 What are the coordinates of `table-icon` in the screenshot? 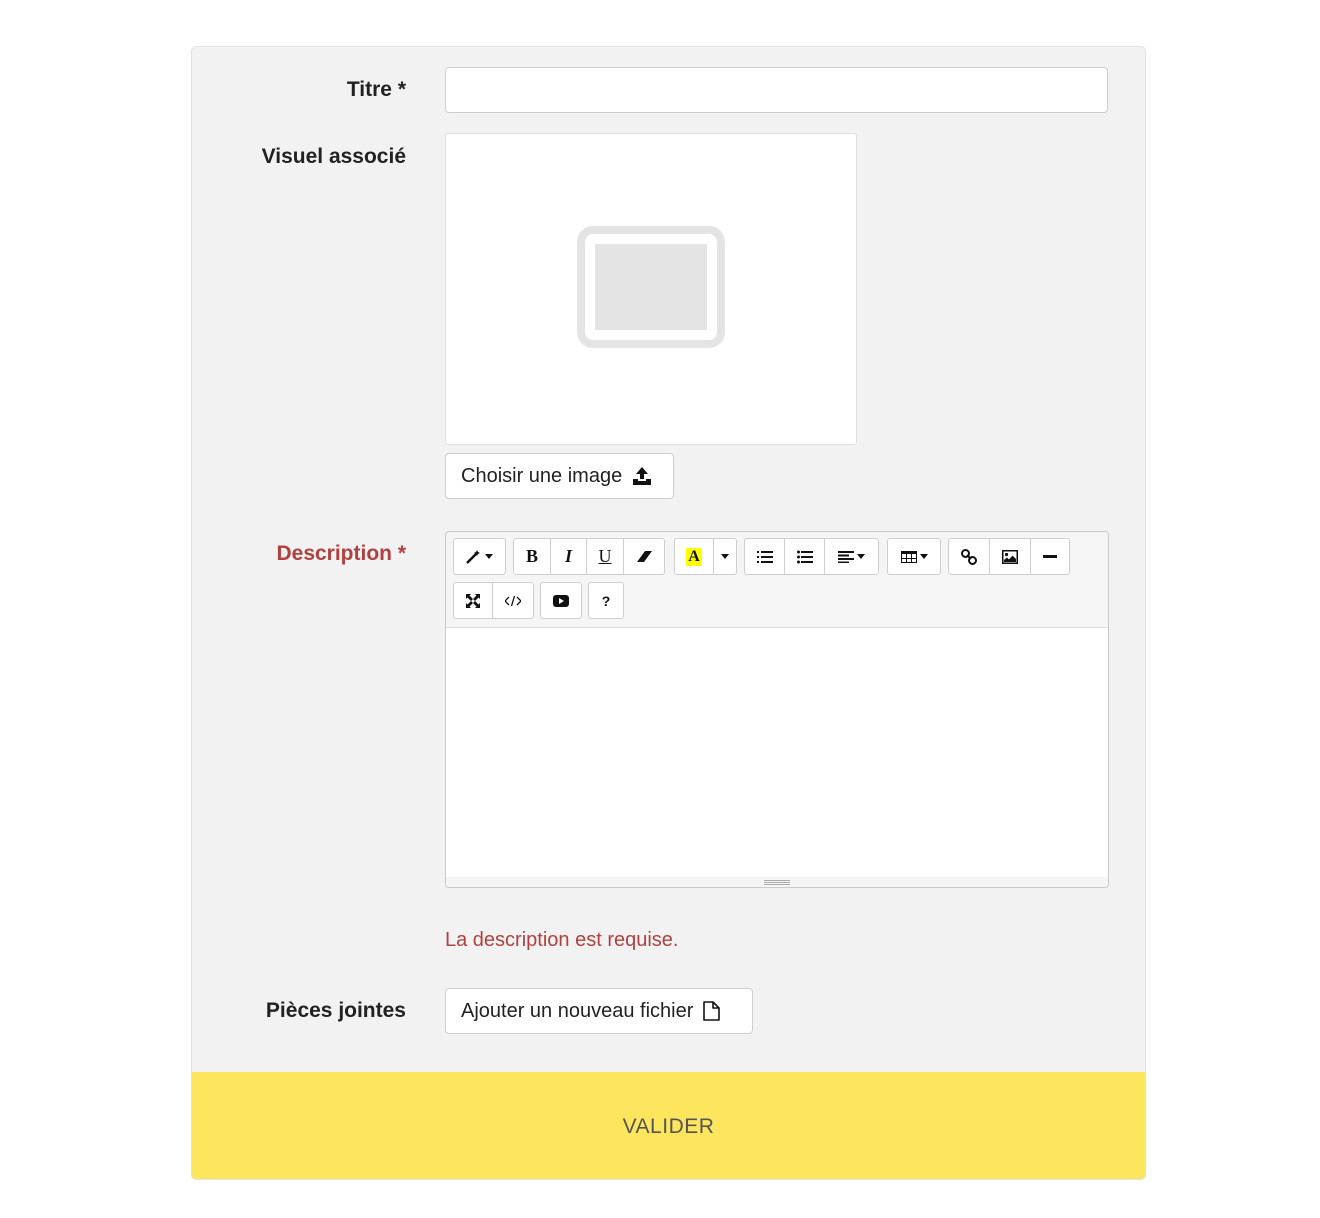 It's located at (908, 556).